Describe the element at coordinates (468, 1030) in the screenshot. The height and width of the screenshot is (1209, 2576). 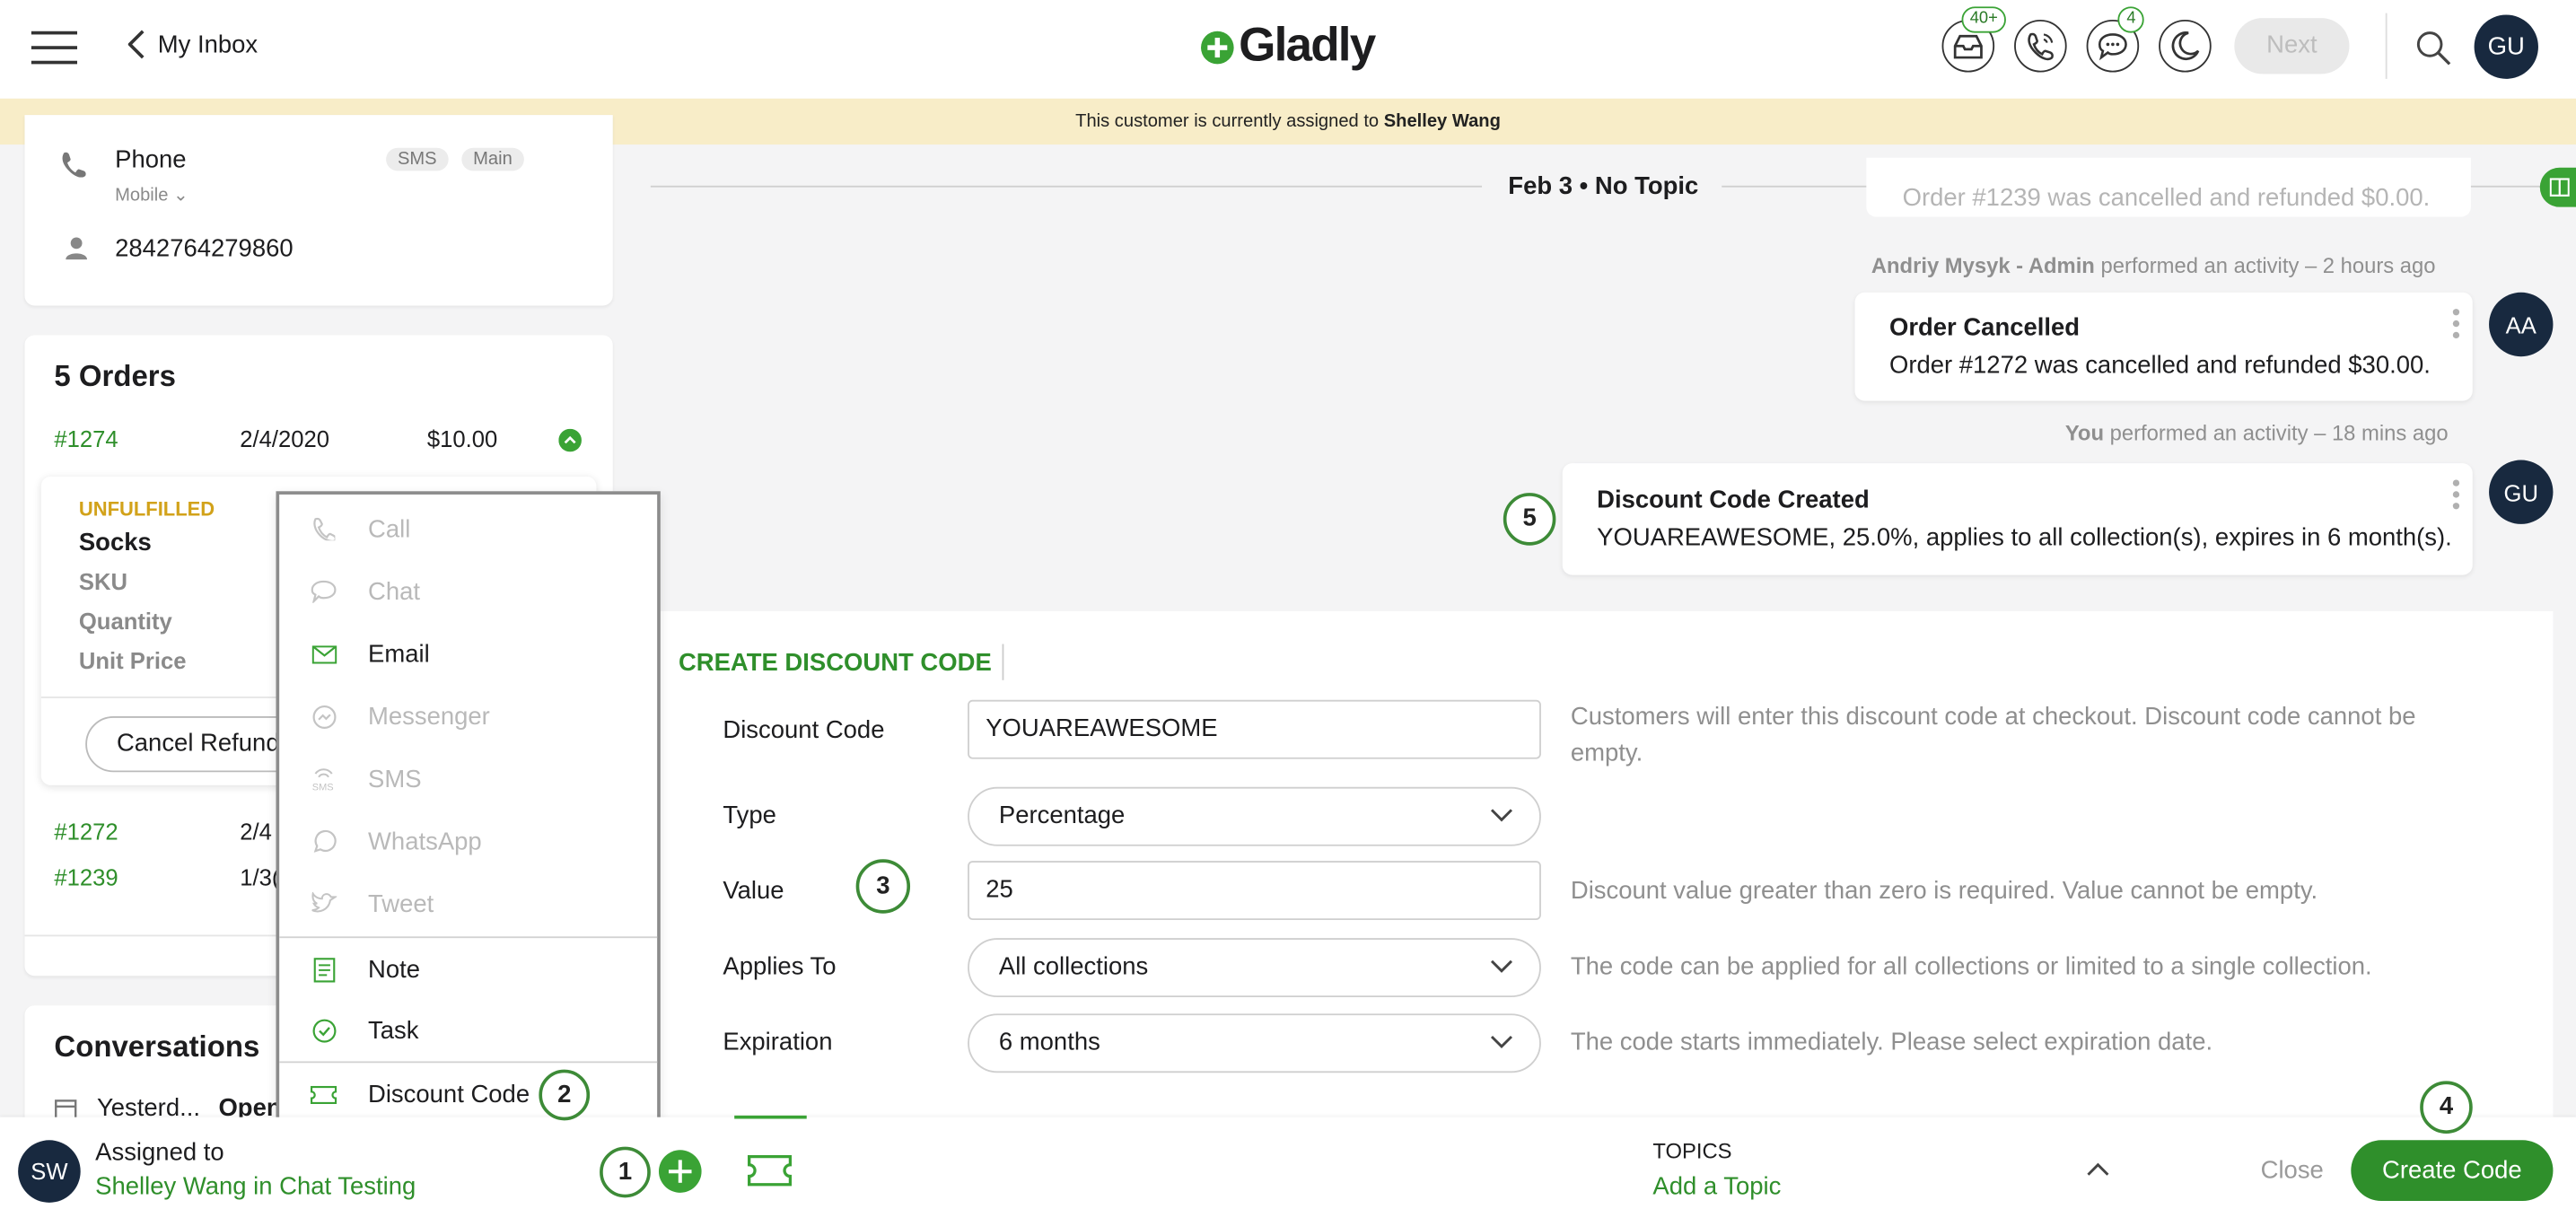
I see `menu-item-task: Task` at that location.